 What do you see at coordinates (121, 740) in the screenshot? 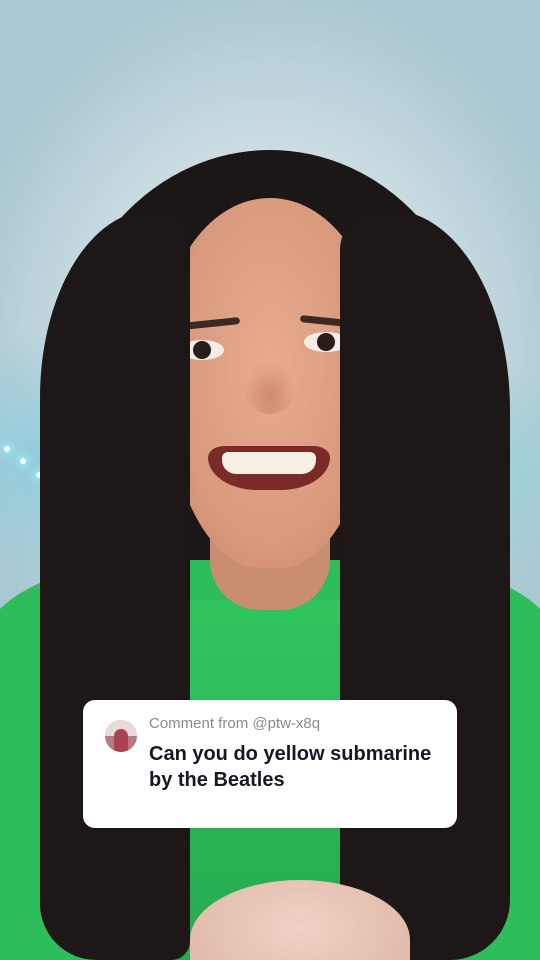
I see `avatar-figure` at bounding box center [121, 740].